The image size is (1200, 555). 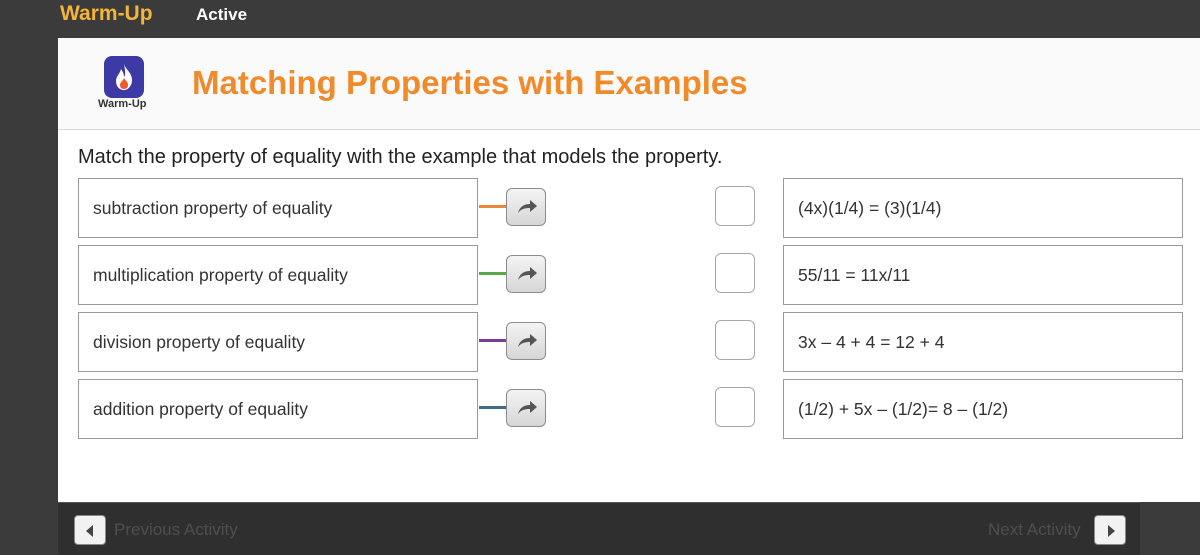 What do you see at coordinates (199, 342) in the screenshot?
I see `property-label: division property of equality` at bounding box center [199, 342].